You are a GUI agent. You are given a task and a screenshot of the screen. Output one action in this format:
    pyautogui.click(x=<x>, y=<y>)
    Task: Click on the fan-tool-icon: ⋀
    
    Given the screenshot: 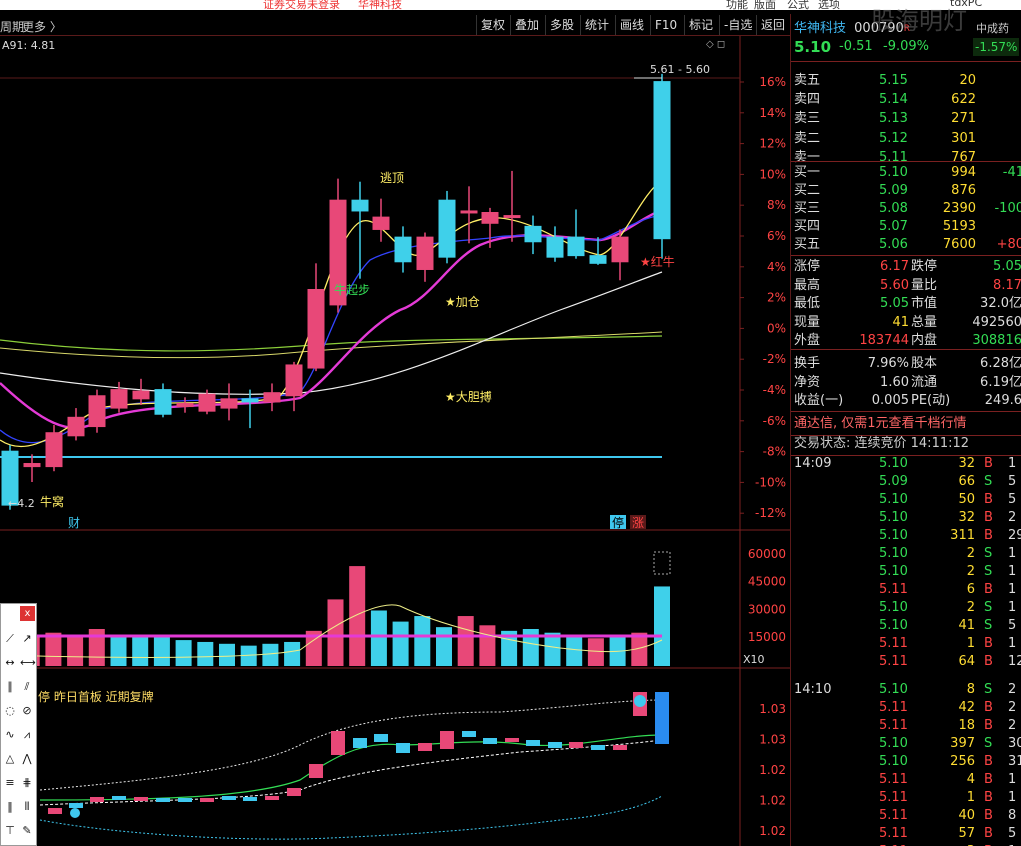 What is the action you would take?
    pyautogui.click(x=27, y=759)
    